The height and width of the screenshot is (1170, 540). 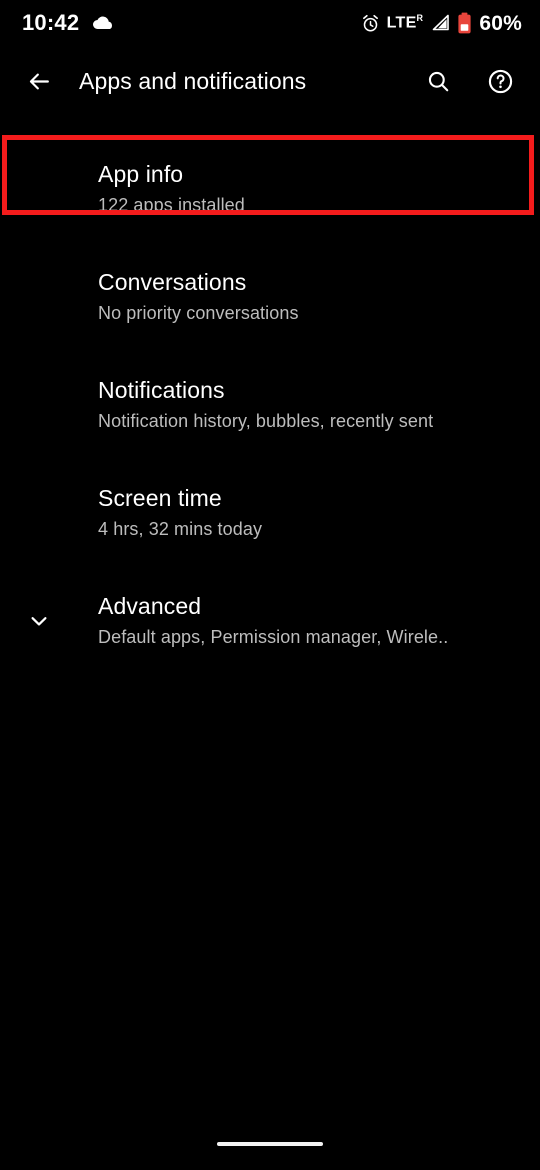 I want to click on back-arrow-icon, so click(x=39, y=81).